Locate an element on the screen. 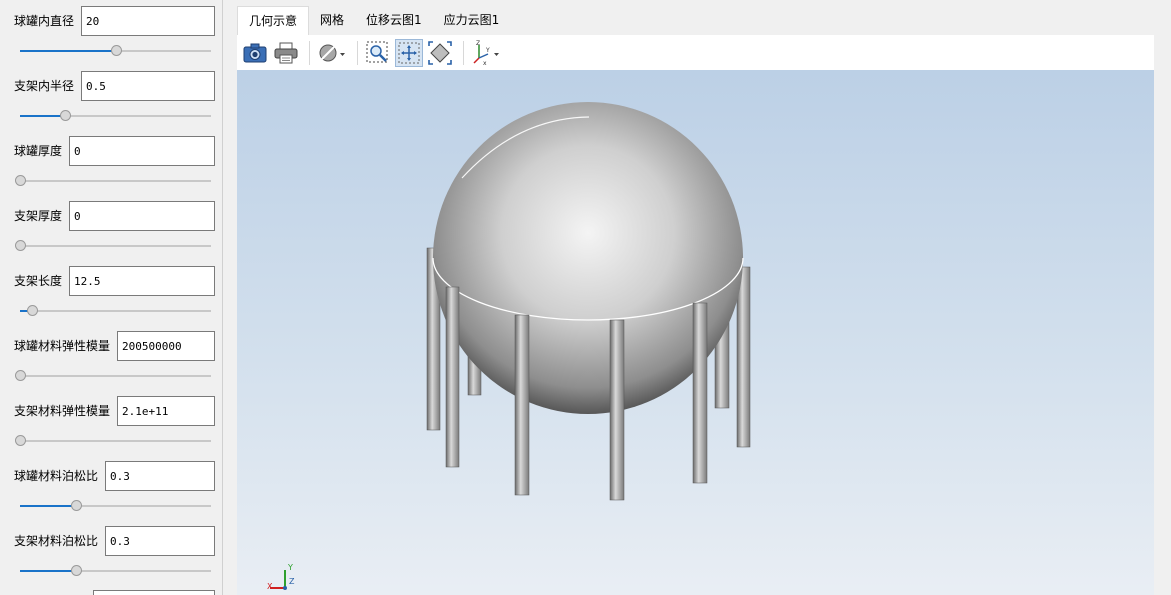 Image resolution: width=1171 pixels, height=595 pixels. sphere-poisson-slider is located at coordinates (115, 506).